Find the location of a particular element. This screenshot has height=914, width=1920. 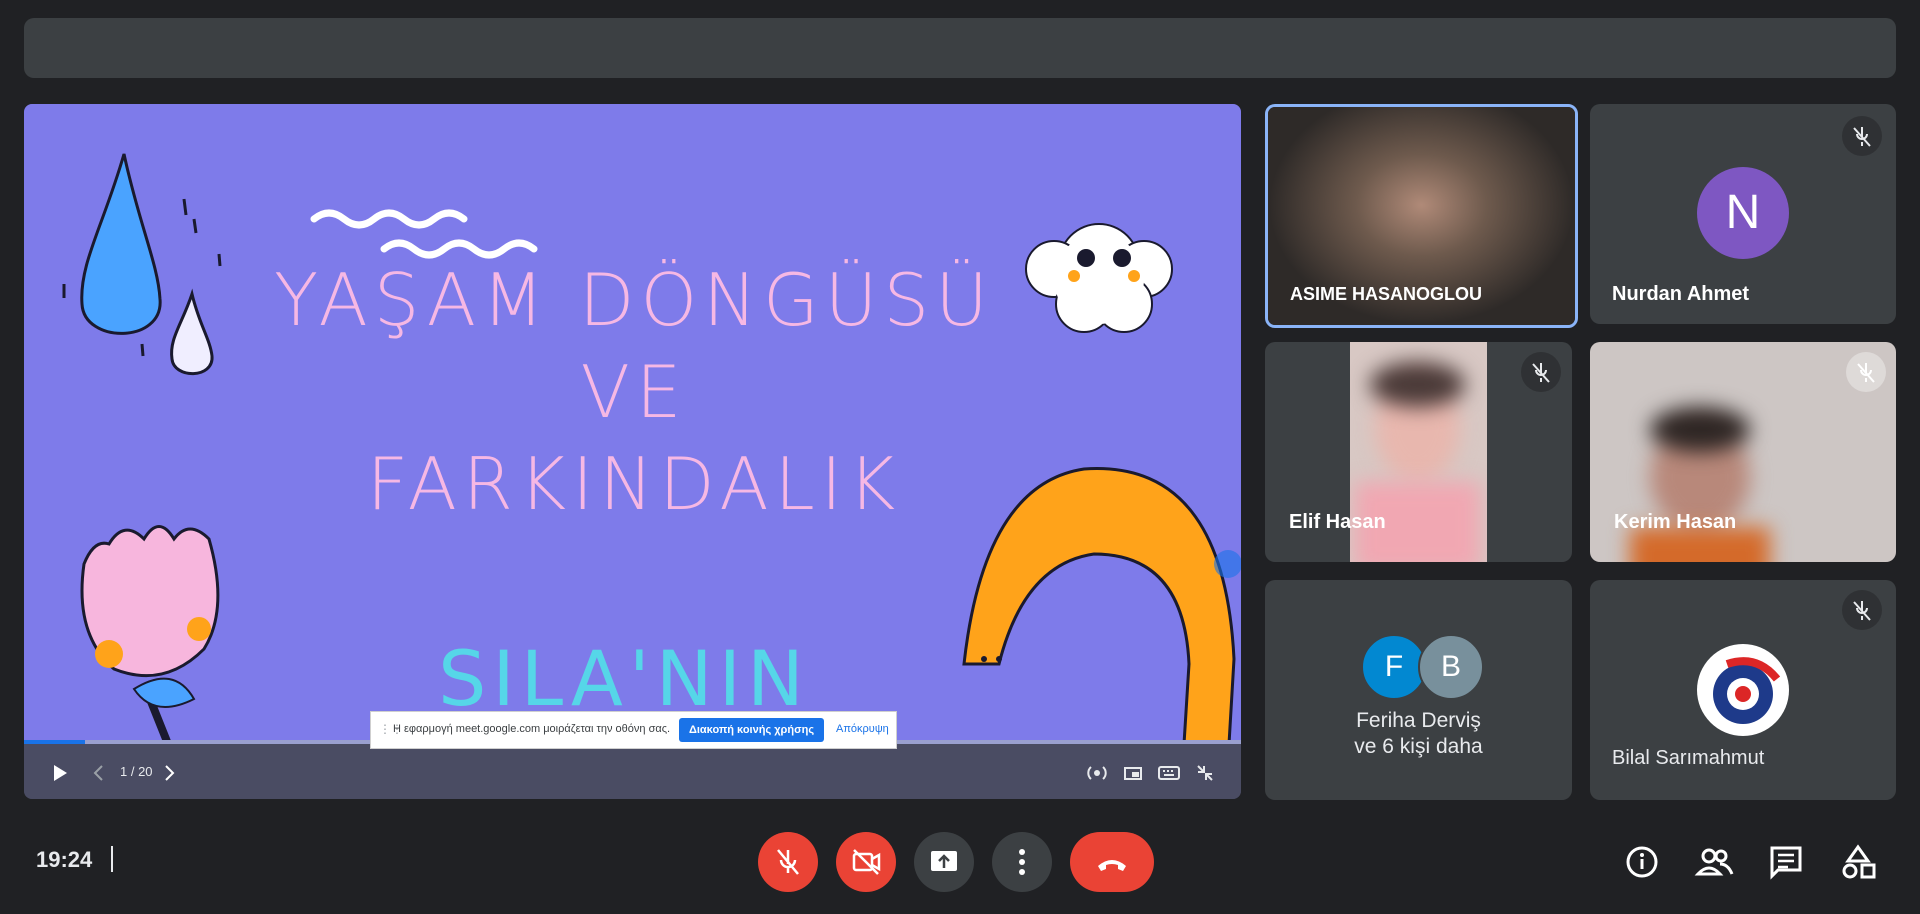

squiggle-icon is located at coordinates (389, 219).